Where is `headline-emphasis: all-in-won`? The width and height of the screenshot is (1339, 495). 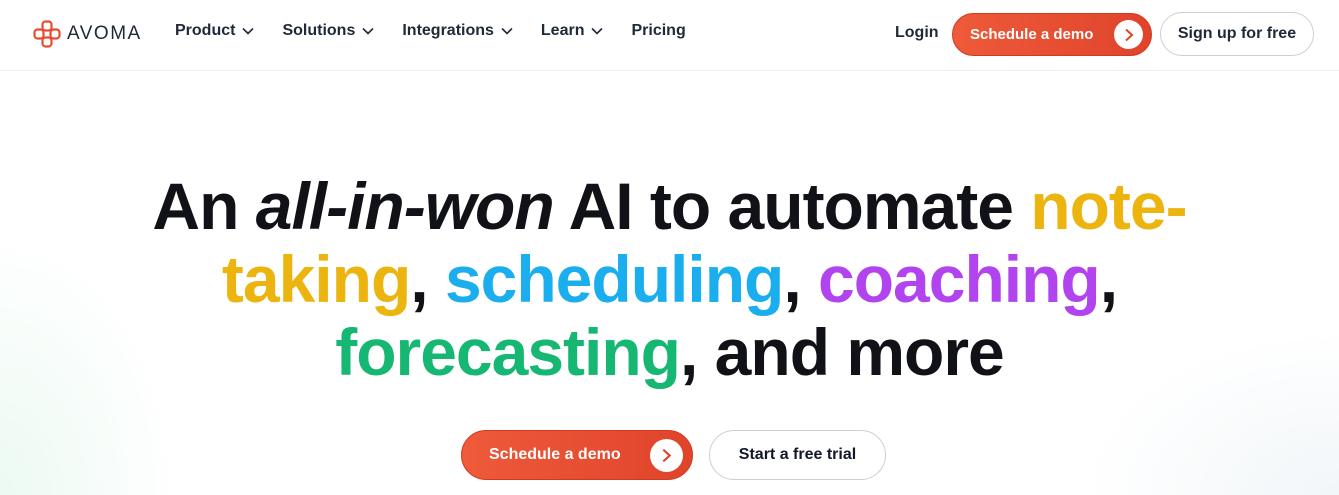
headline-emphasis: all-in-won is located at coordinates (405, 206).